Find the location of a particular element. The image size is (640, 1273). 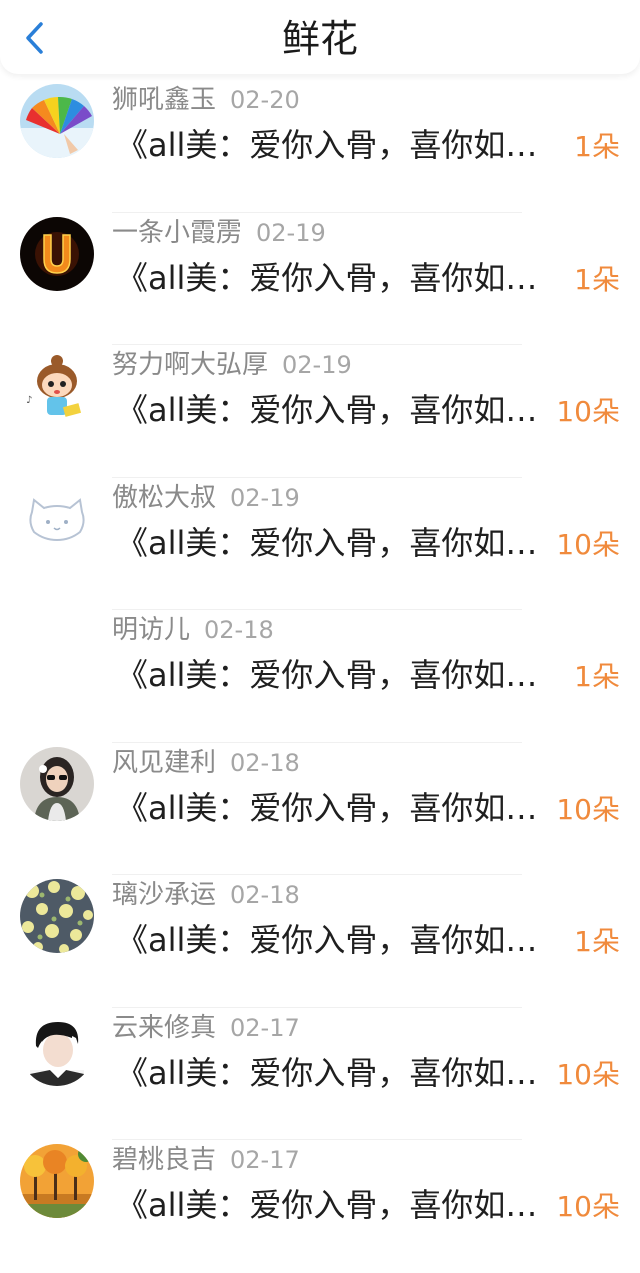

list-item: 一条小霞雳 02-19 《all美：爱你入骨，喜你如命》 1朵 is located at coordinates (320, 279).